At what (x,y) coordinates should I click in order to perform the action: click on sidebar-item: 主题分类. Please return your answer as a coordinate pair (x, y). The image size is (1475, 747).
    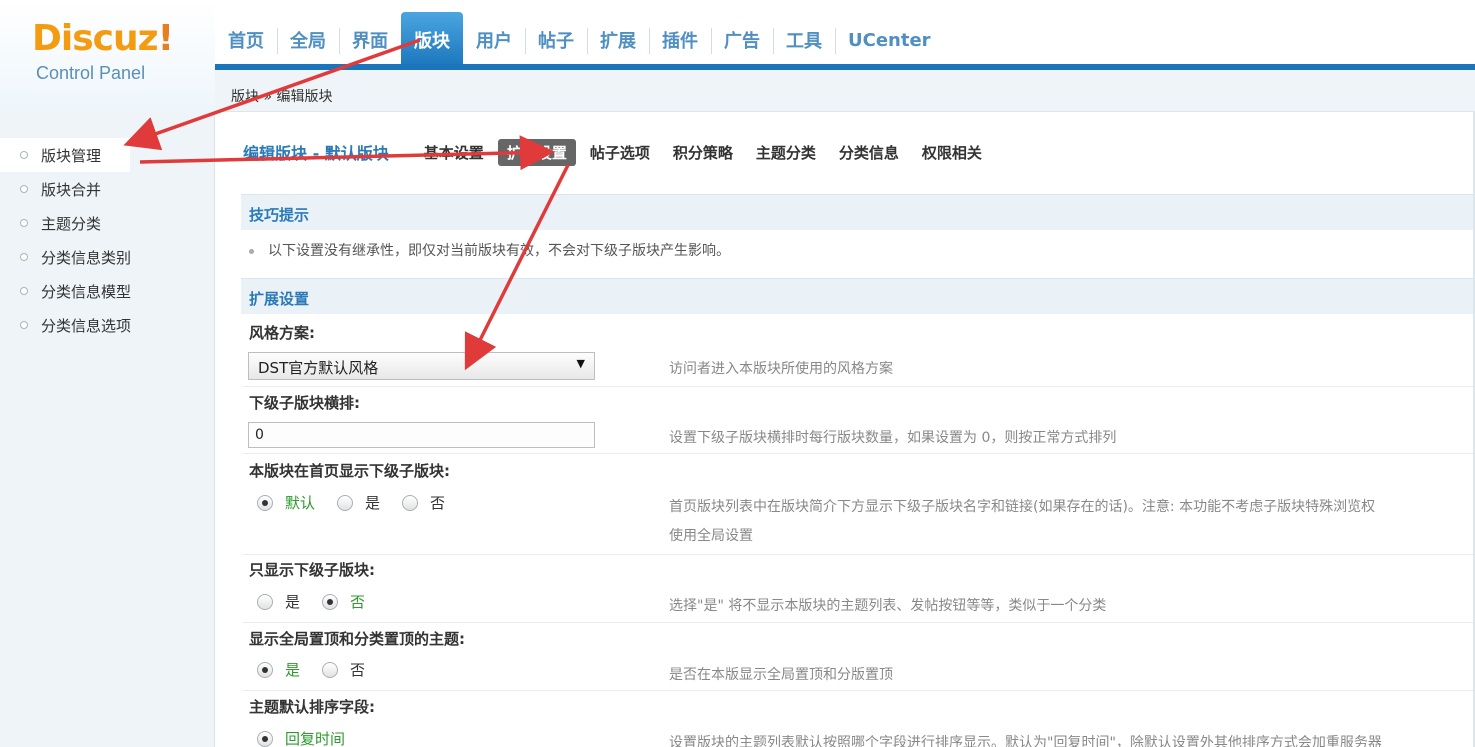
    Looking at the image, I should click on (107, 223).